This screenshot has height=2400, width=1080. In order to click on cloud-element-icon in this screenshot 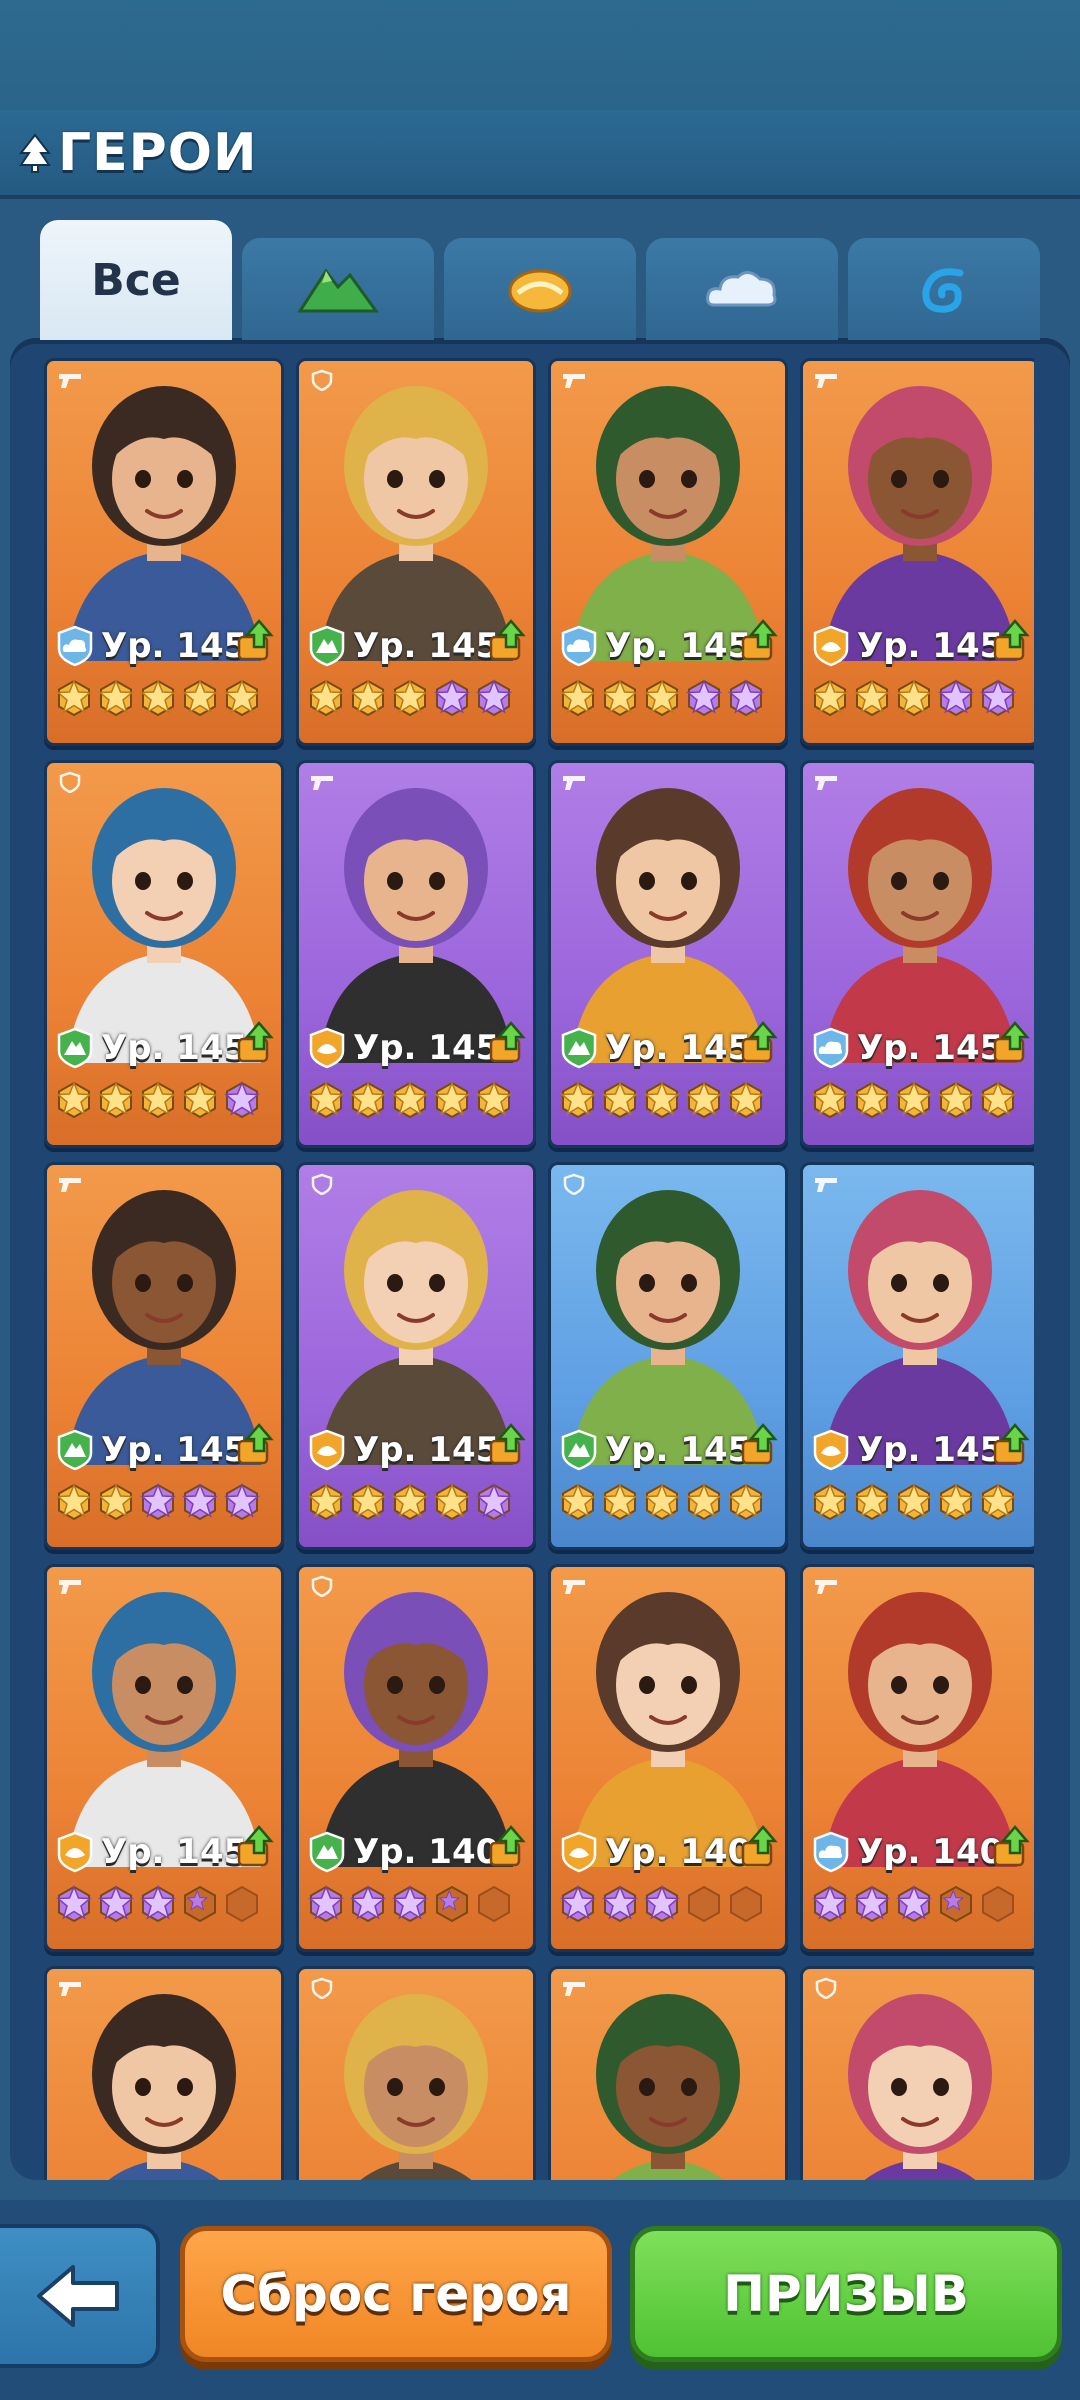, I will do `click(741, 289)`.